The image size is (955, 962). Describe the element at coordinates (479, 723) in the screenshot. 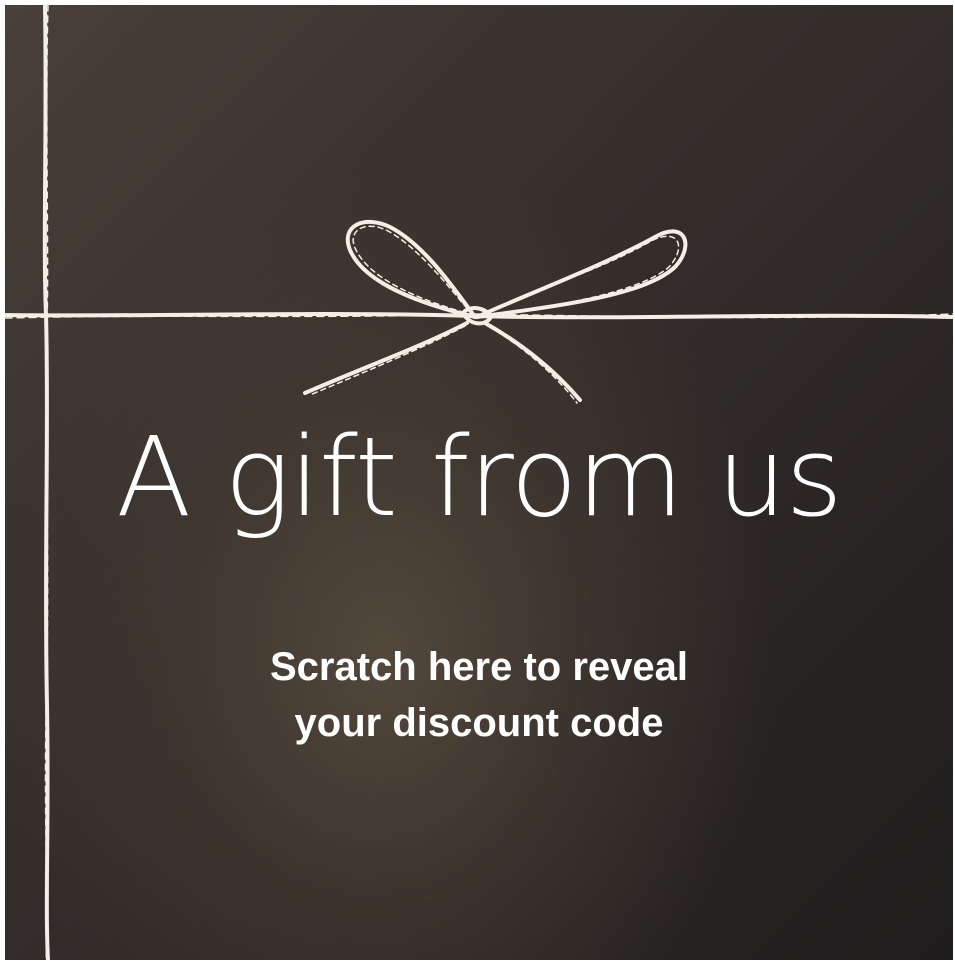

I see `scratch-instruction-line-2: your discount code` at that location.